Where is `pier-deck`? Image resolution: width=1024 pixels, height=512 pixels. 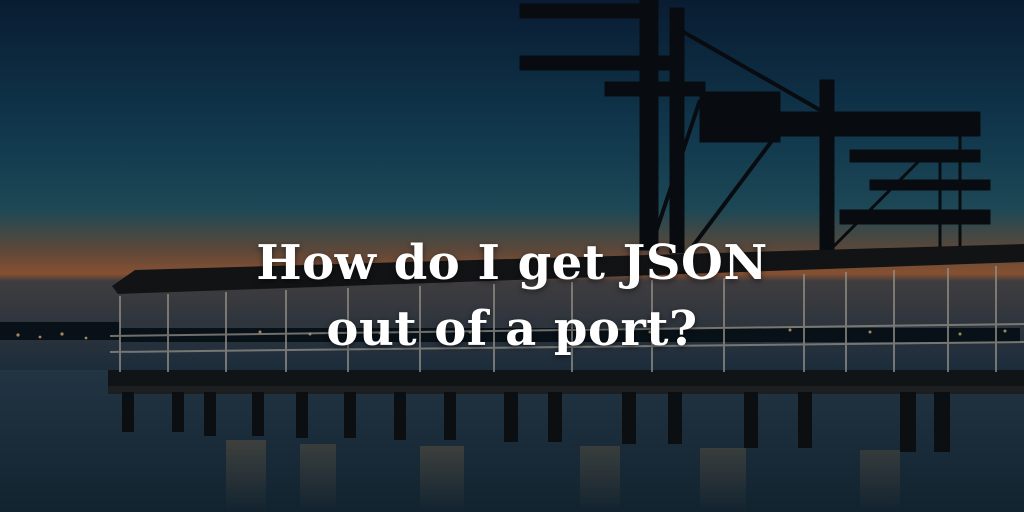
pier-deck is located at coordinates (566, 382).